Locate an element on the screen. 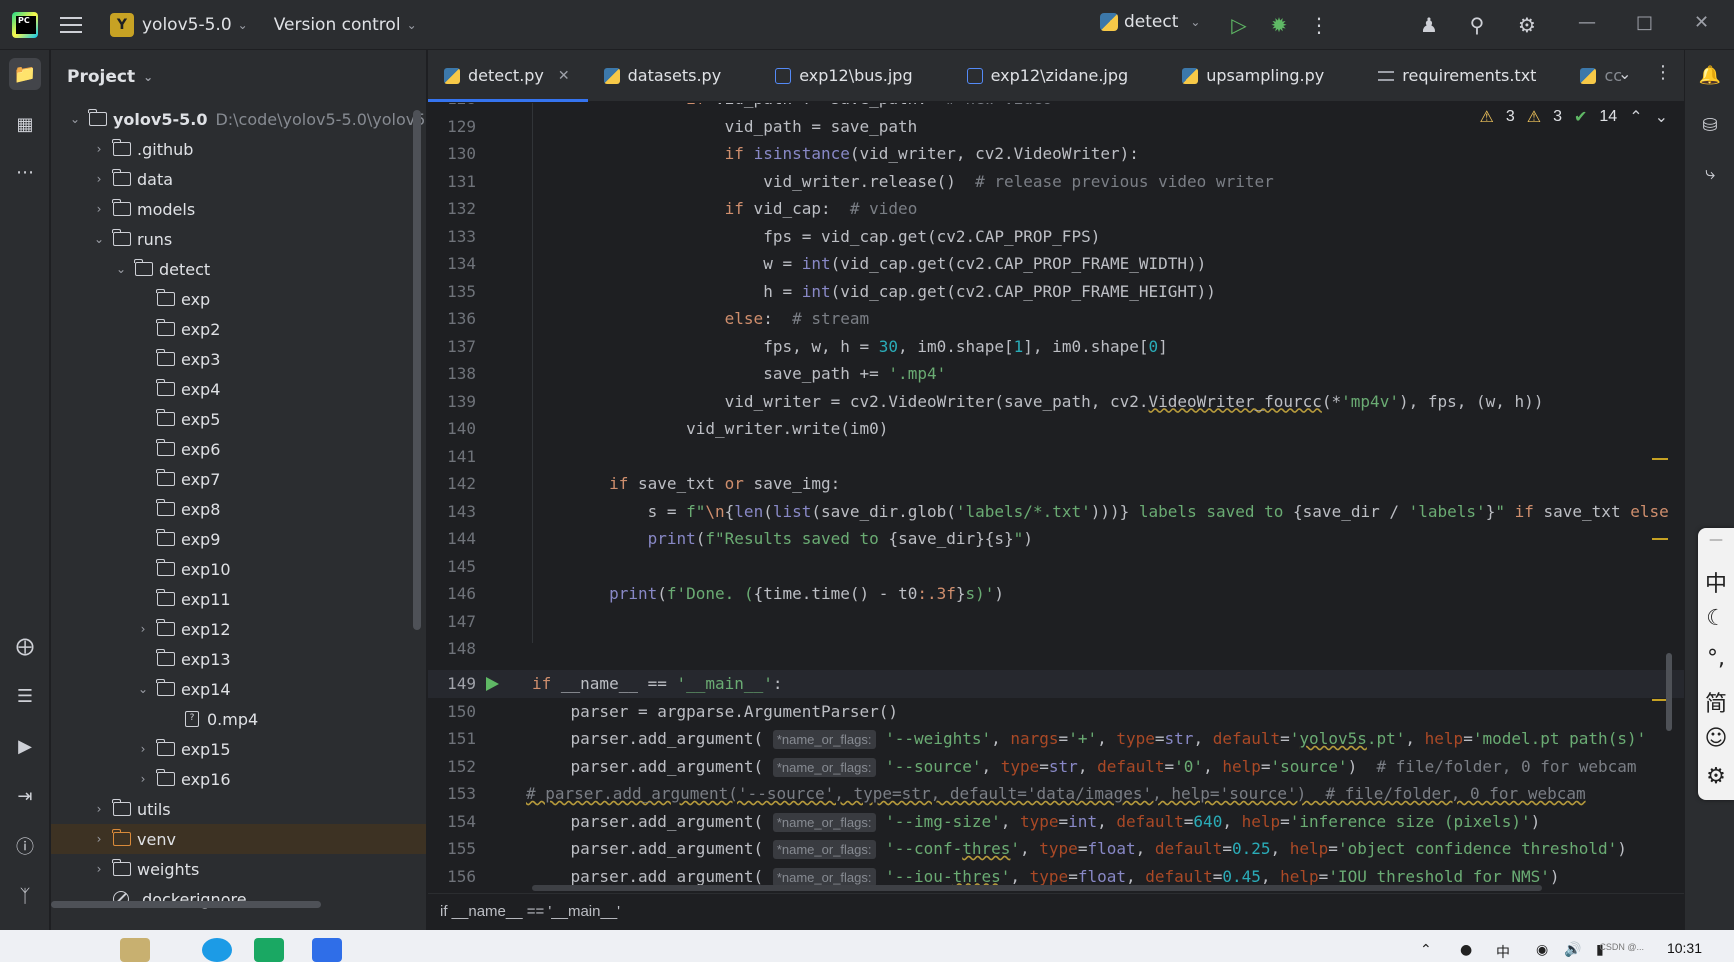  maximize-icon: □ is located at coordinates (1644, 22).